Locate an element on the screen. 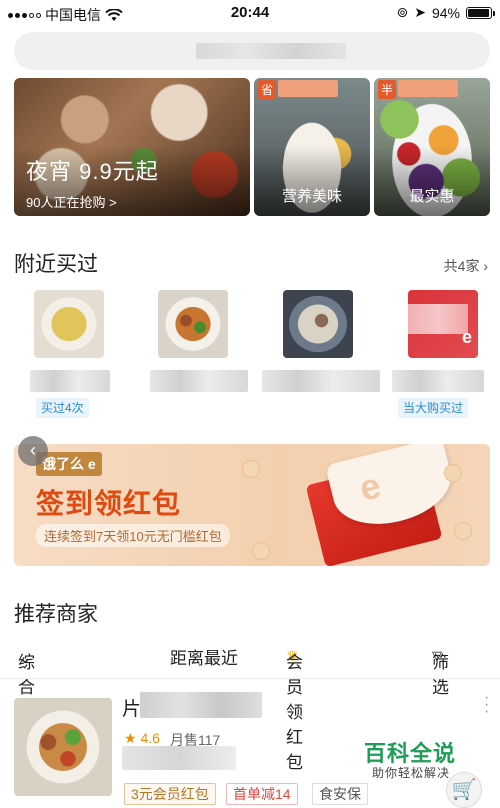 This screenshot has width=500, height=808. funnel-icon: ▽ is located at coordinates (437, 655).